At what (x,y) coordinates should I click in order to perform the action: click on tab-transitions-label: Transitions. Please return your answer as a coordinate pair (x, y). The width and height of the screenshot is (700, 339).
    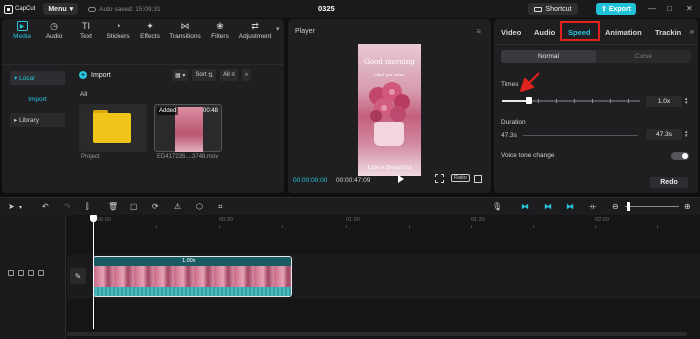
    Looking at the image, I should click on (185, 36).